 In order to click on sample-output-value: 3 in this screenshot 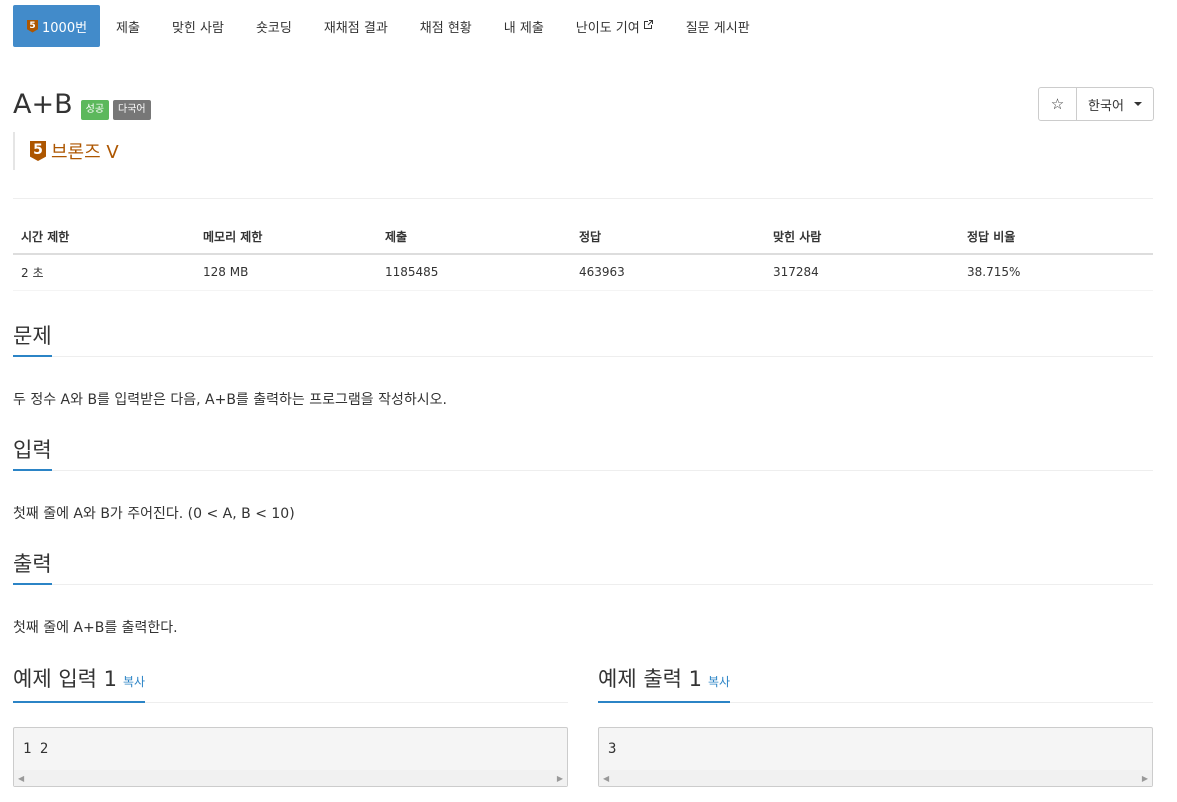, I will do `click(612, 749)`.